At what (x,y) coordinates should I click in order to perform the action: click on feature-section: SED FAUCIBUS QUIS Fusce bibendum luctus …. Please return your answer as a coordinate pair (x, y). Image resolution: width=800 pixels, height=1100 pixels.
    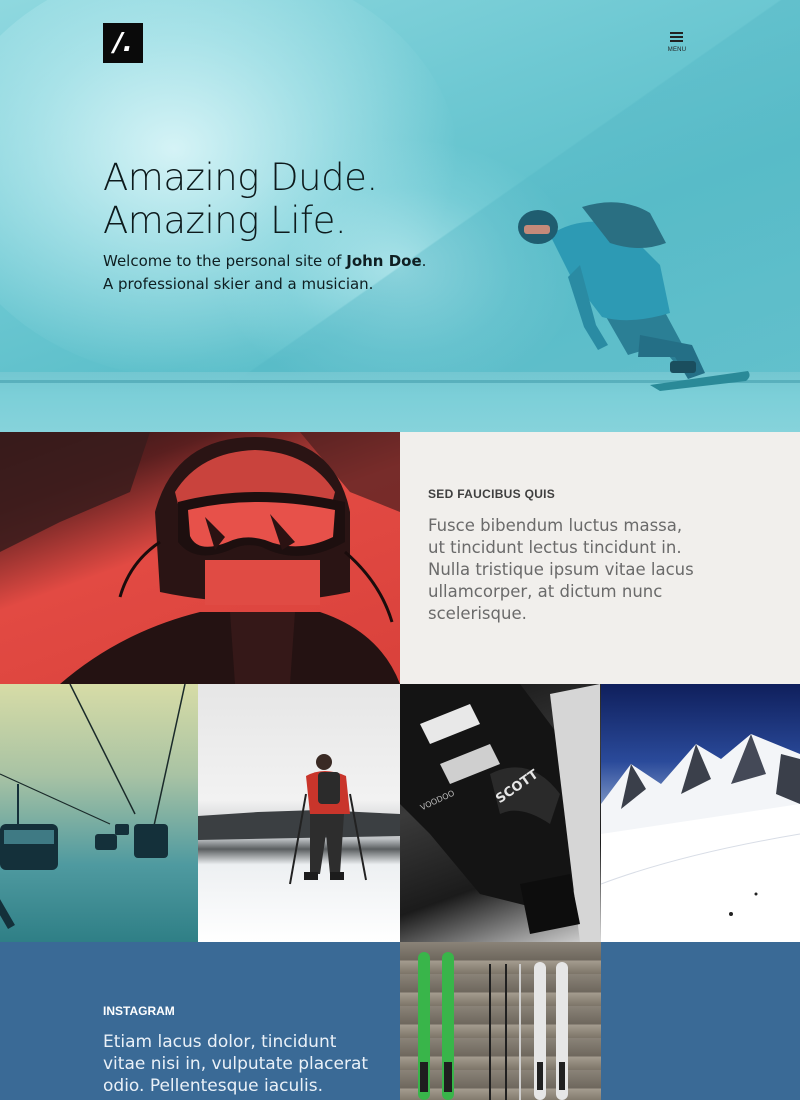
    Looking at the image, I should click on (600, 558).